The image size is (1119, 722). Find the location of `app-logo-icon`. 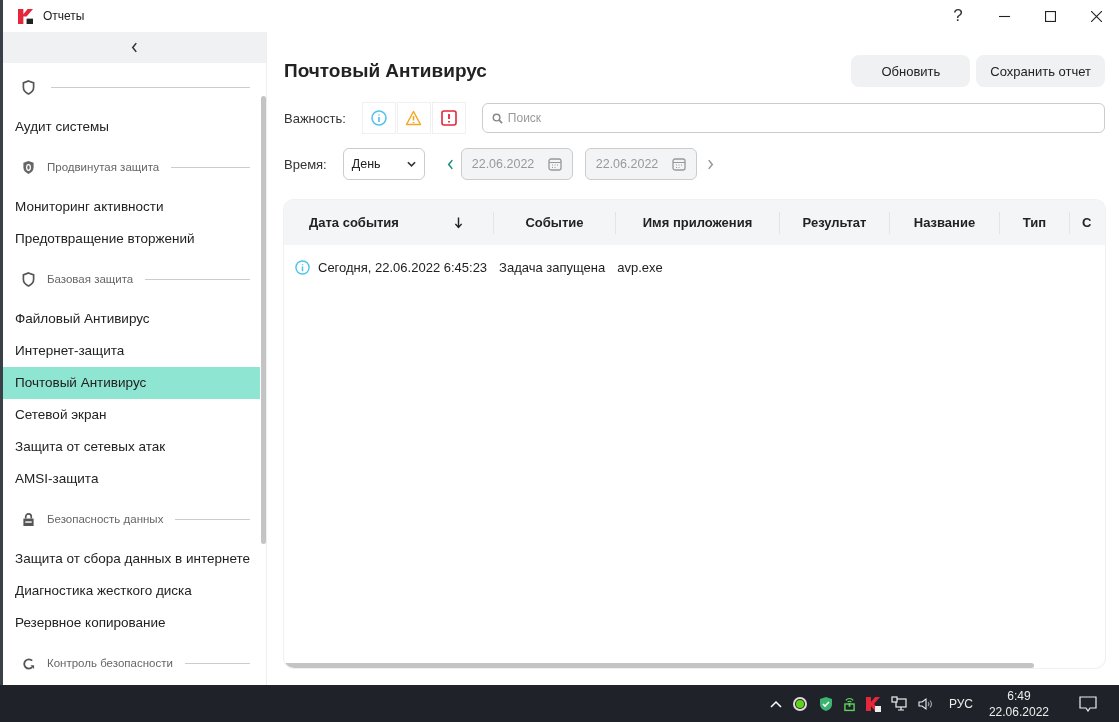

app-logo-icon is located at coordinates (25, 16).